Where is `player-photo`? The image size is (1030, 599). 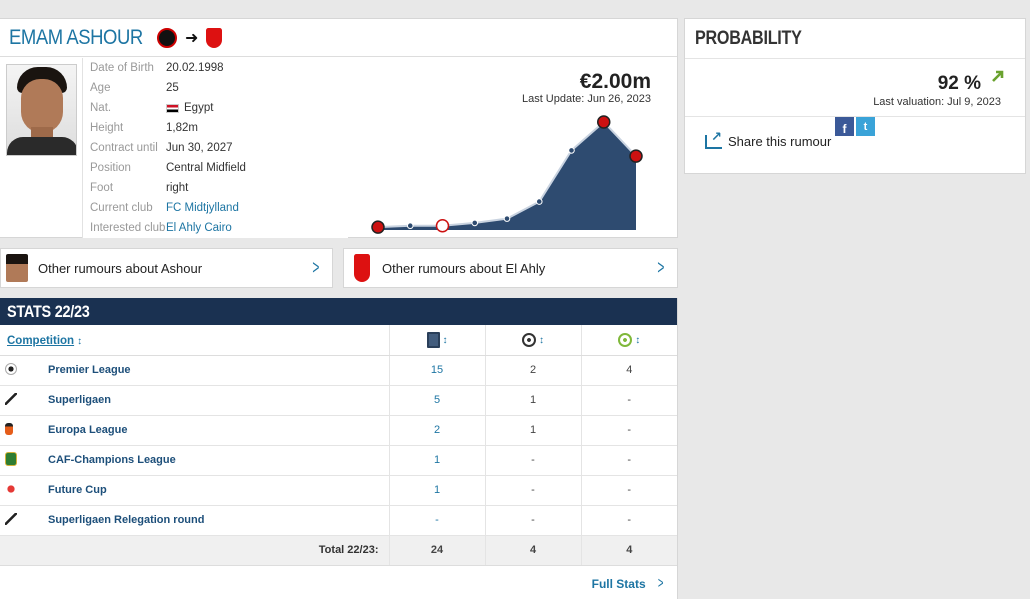
player-photo is located at coordinates (41, 110).